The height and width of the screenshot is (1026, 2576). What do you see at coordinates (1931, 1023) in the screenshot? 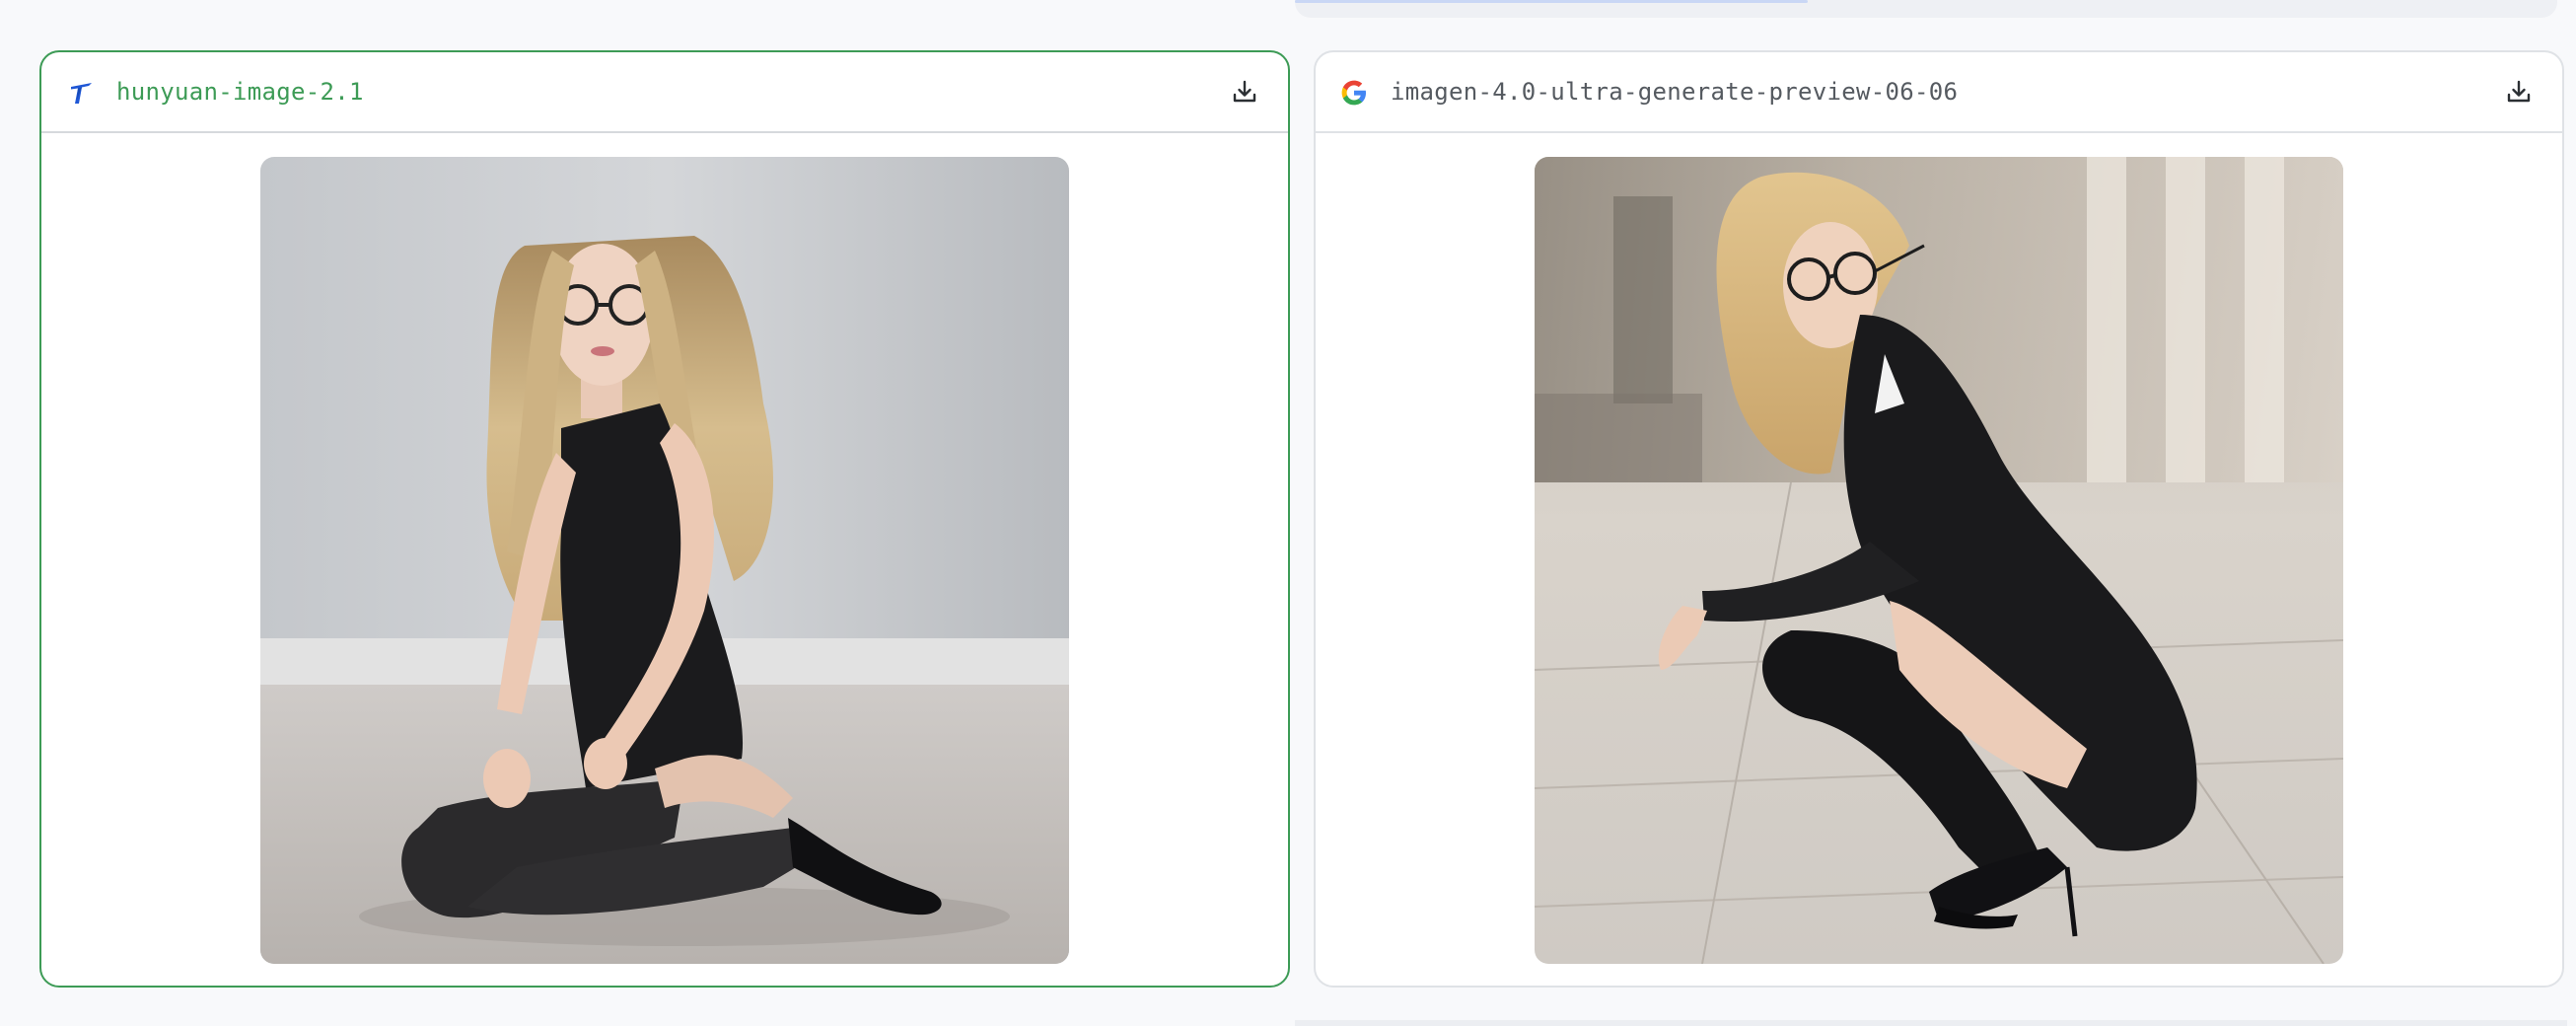
I see `scroll-edge` at bounding box center [1931, 1023].